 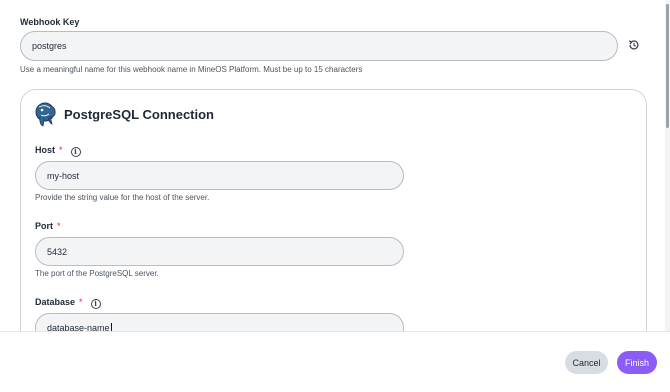 I want to click on webhook-key-value: postgres, so click(x=49, y=46).